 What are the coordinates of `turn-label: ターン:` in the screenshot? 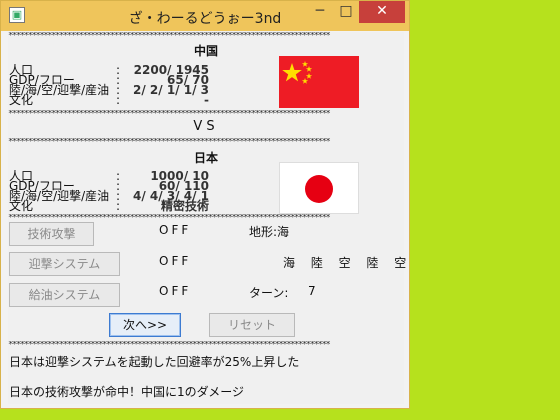 It's located at (269, 293).